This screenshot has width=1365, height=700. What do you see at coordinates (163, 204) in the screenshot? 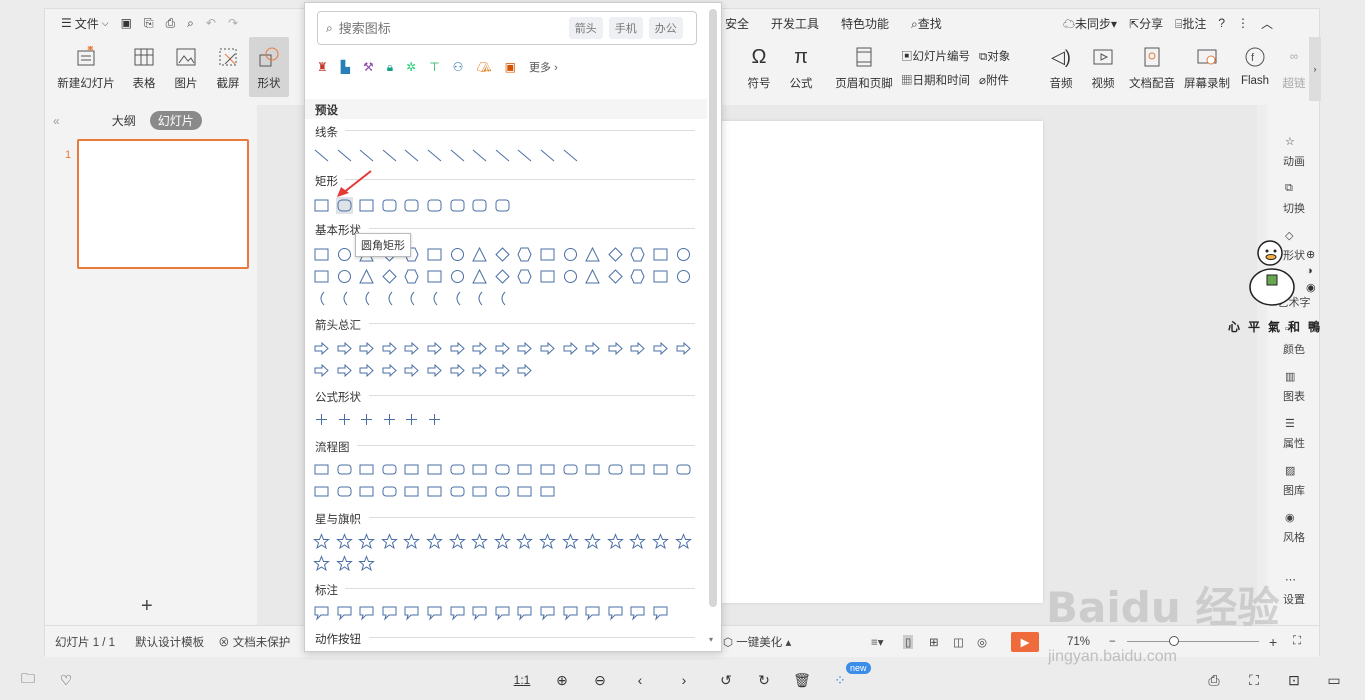
I see `slide-thumbnail` at bounding box center [163, 204].